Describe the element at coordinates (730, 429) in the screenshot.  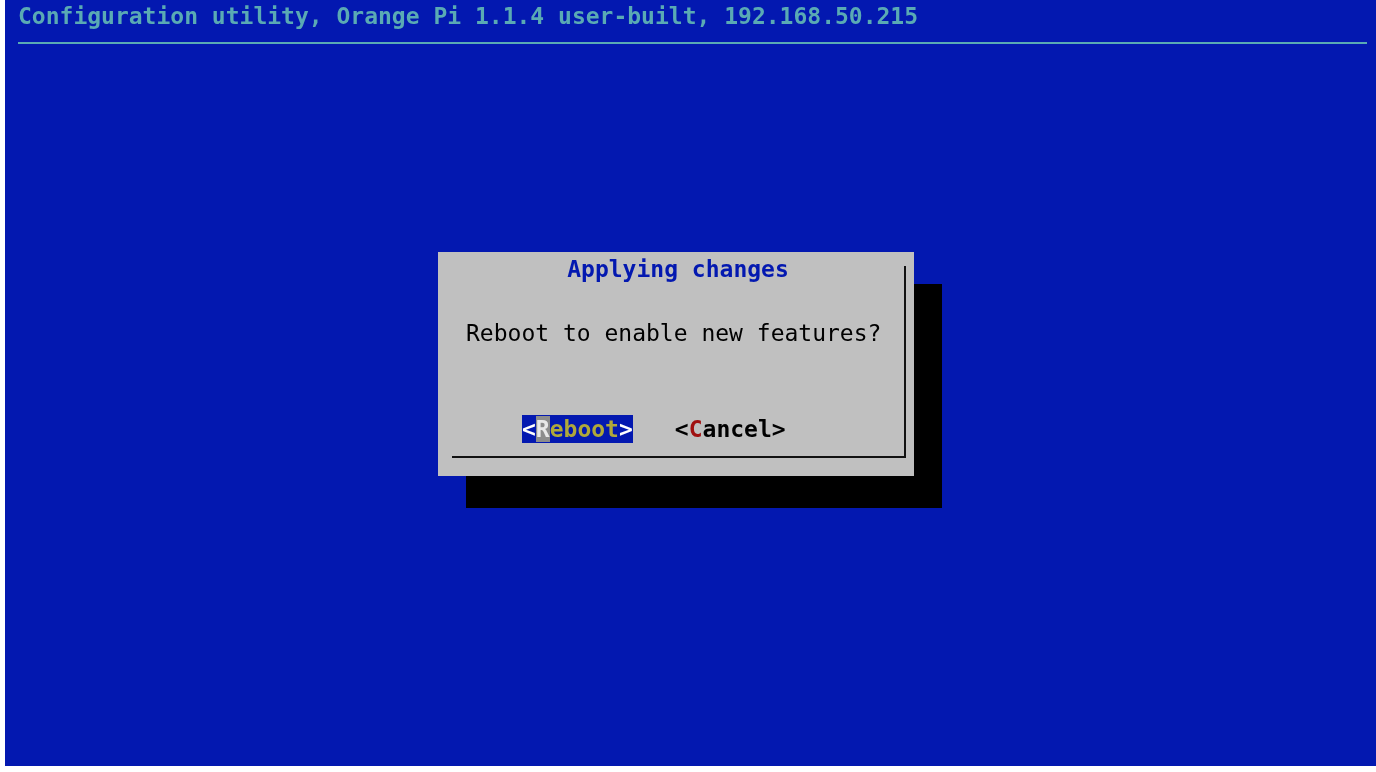
I see `dialog-button: <Cancel>` at that location.